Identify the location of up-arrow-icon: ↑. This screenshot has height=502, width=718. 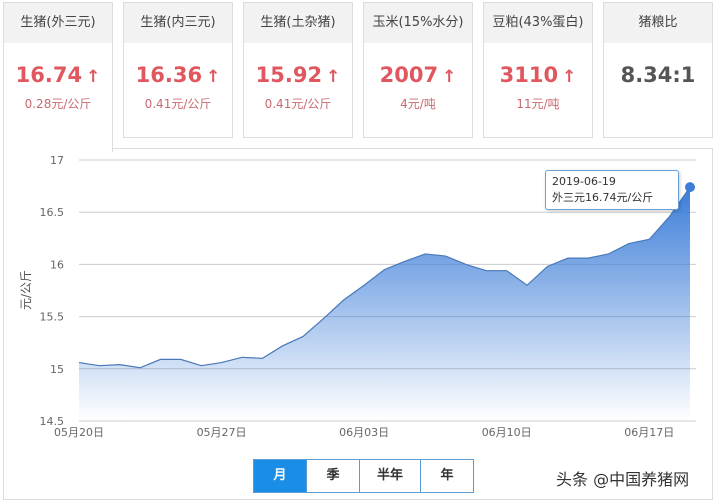
(93, 77).